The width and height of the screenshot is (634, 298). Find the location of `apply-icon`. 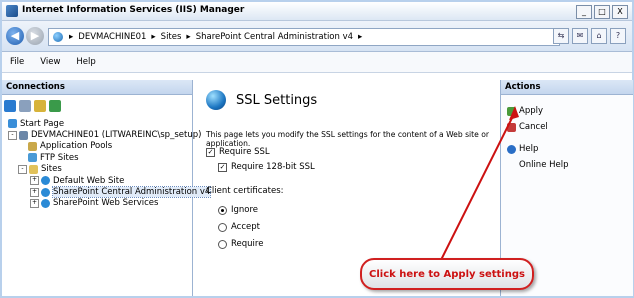

apply-icon is located at coordinates (511, 111).